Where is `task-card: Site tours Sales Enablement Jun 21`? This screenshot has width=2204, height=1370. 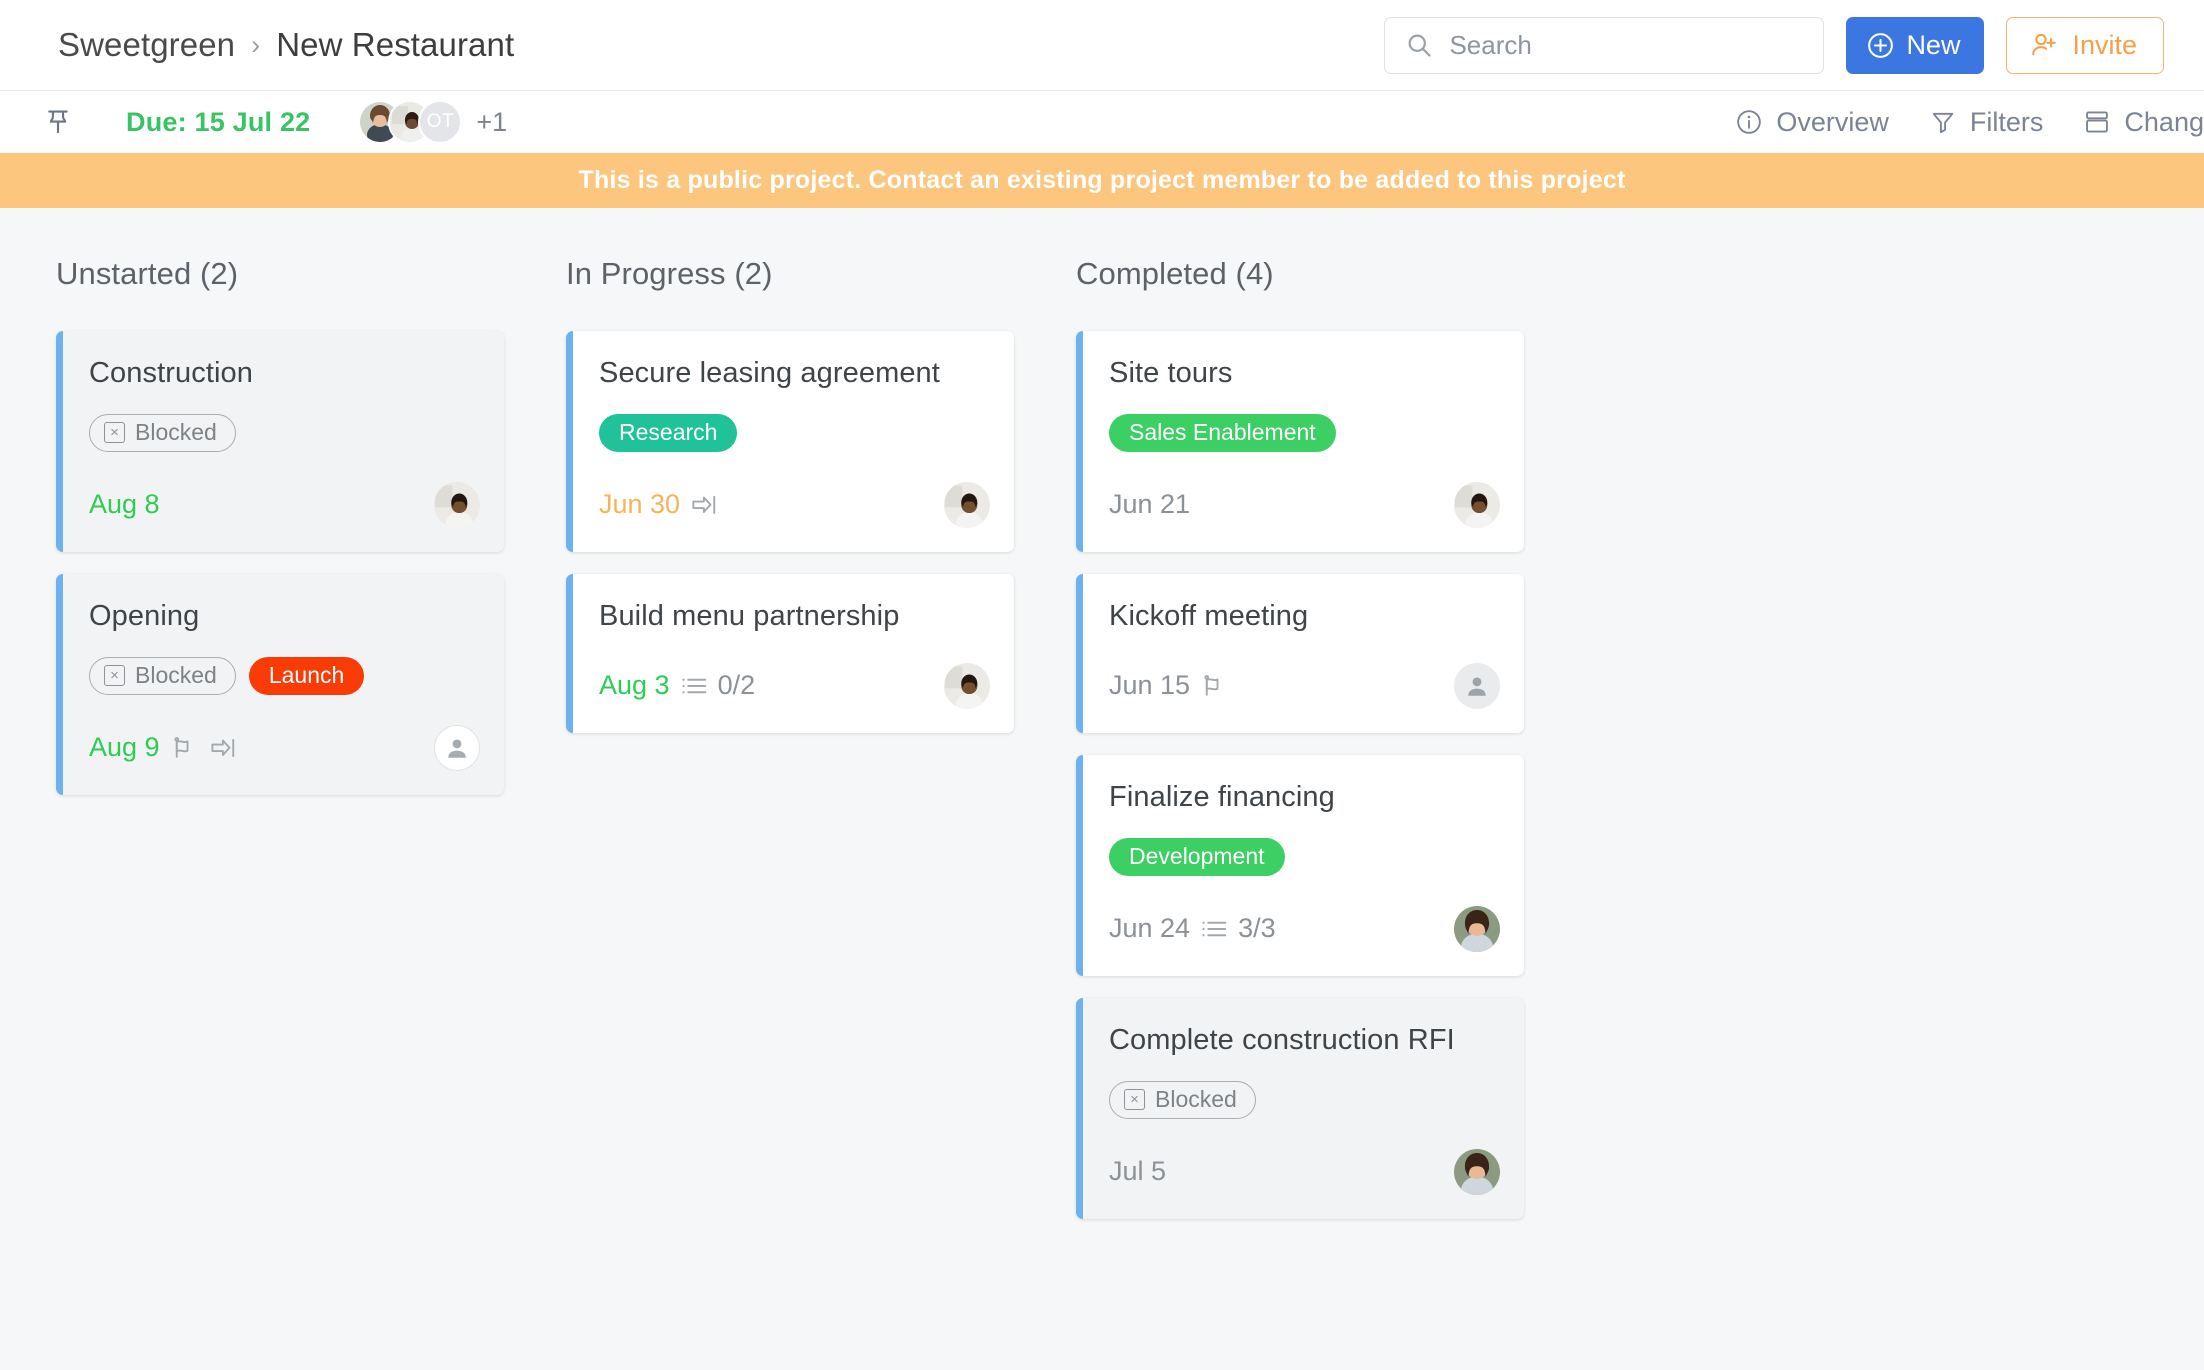 task-card: Site tours Sales Enablement Jun 21 is located at coordinates (1300, 441).